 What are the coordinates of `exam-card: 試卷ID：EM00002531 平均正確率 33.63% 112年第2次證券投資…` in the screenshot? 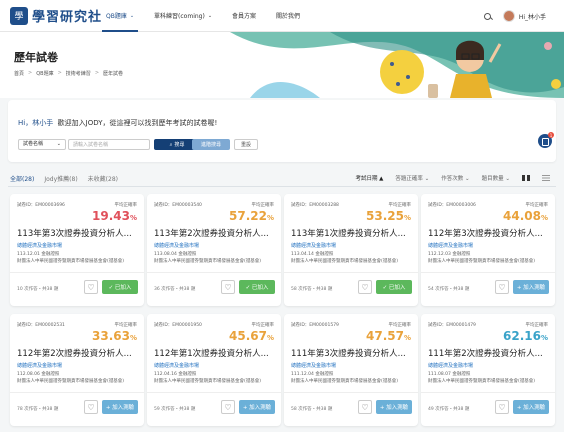 It's located at (77, 370).